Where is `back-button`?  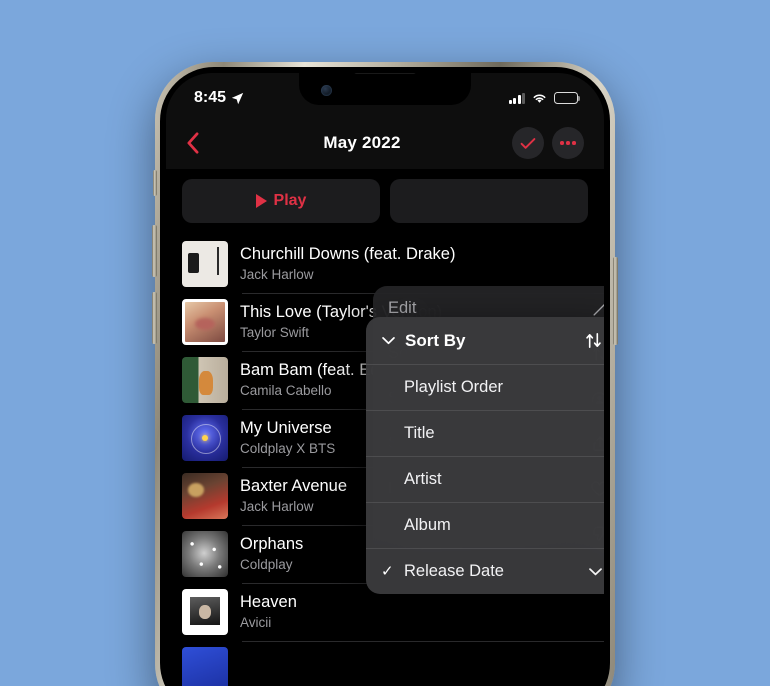 back-button is located at coordinates (203, 143).